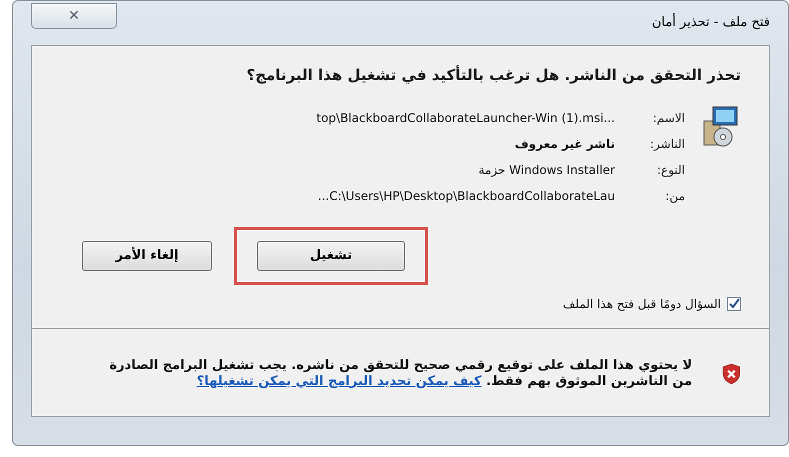 This screenshot has width=789, height=457. Describe the element at coordinates (147, 255) in the screenshot. I see `cancel-button: إلغاء الأمر` at that location.